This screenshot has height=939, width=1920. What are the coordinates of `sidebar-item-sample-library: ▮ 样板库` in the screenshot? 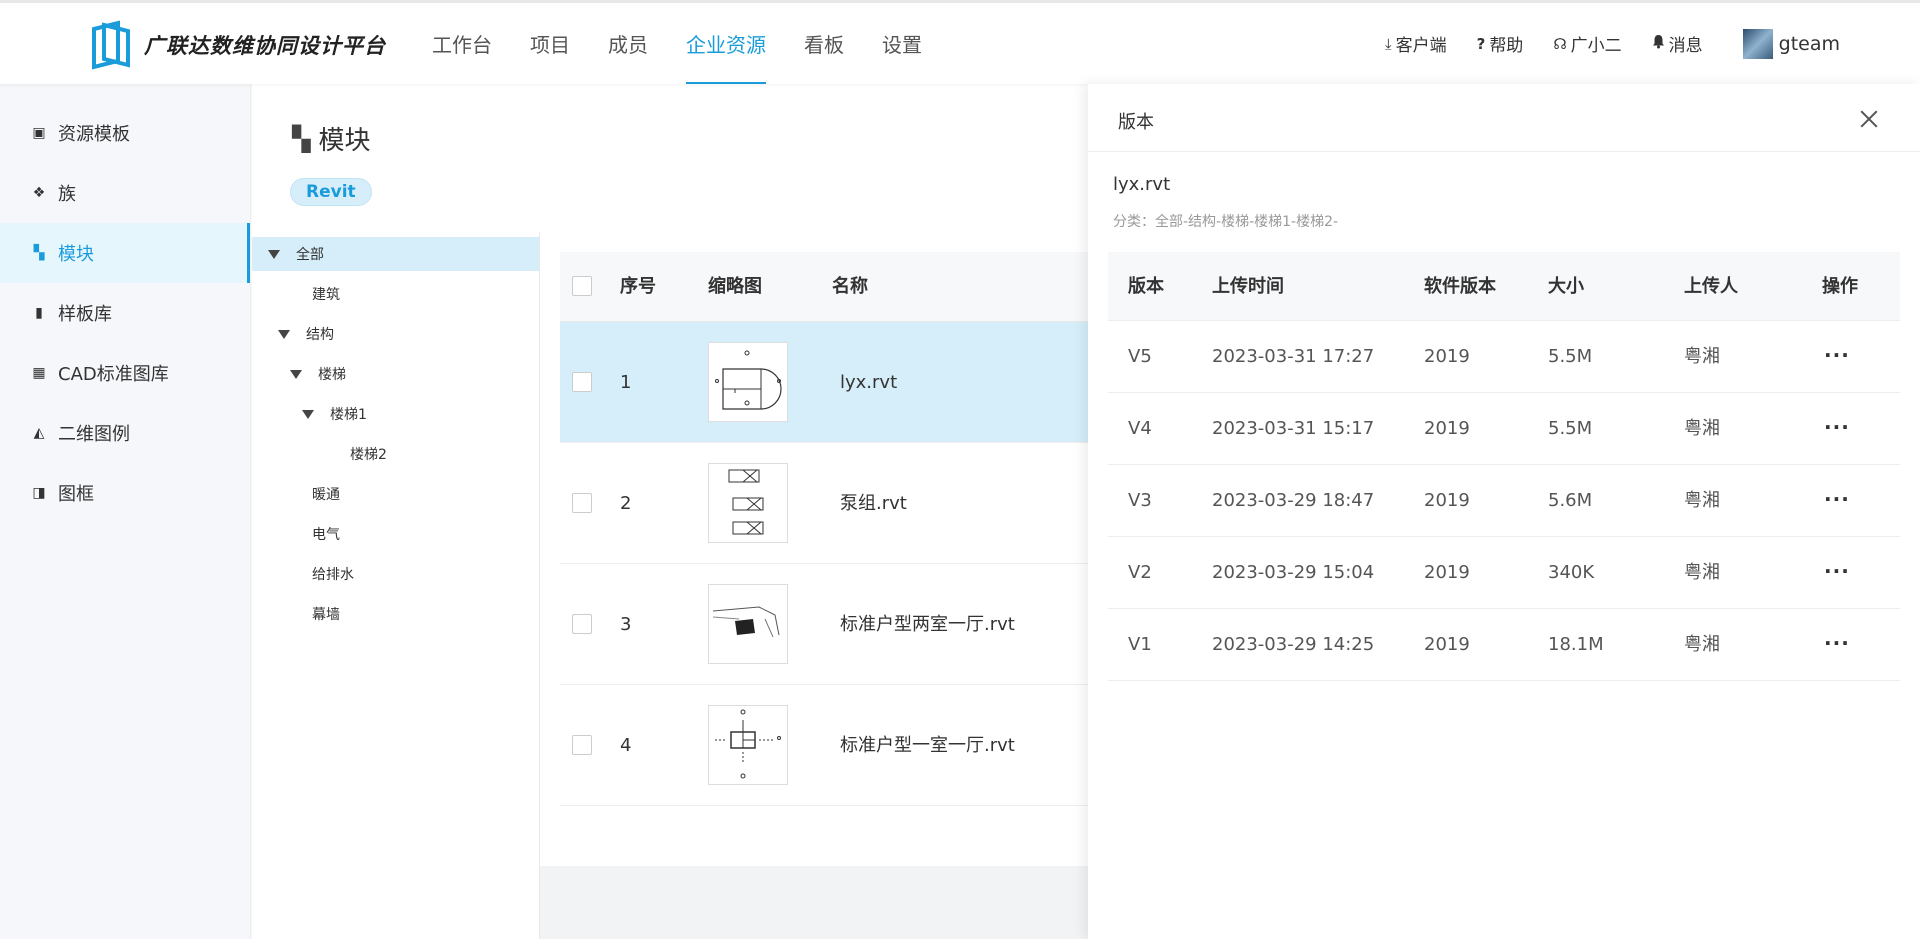 It's located at (125, 313).